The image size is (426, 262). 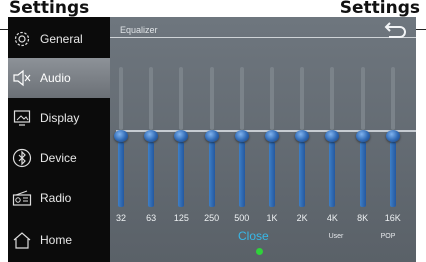 What do you see at coordinates (263, 37) in the screenshot?
I see `header-divider` at bounding box center [263, 37].